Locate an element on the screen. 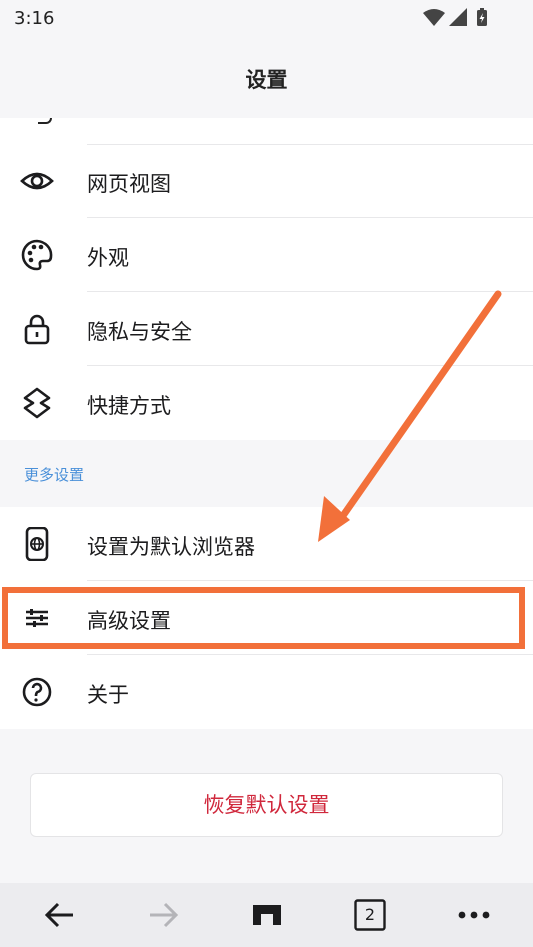 Image resolution: width=533 pixels, height=947 pixels. settings-item-label: 快捷方式 is located at coordinates (129, 406).